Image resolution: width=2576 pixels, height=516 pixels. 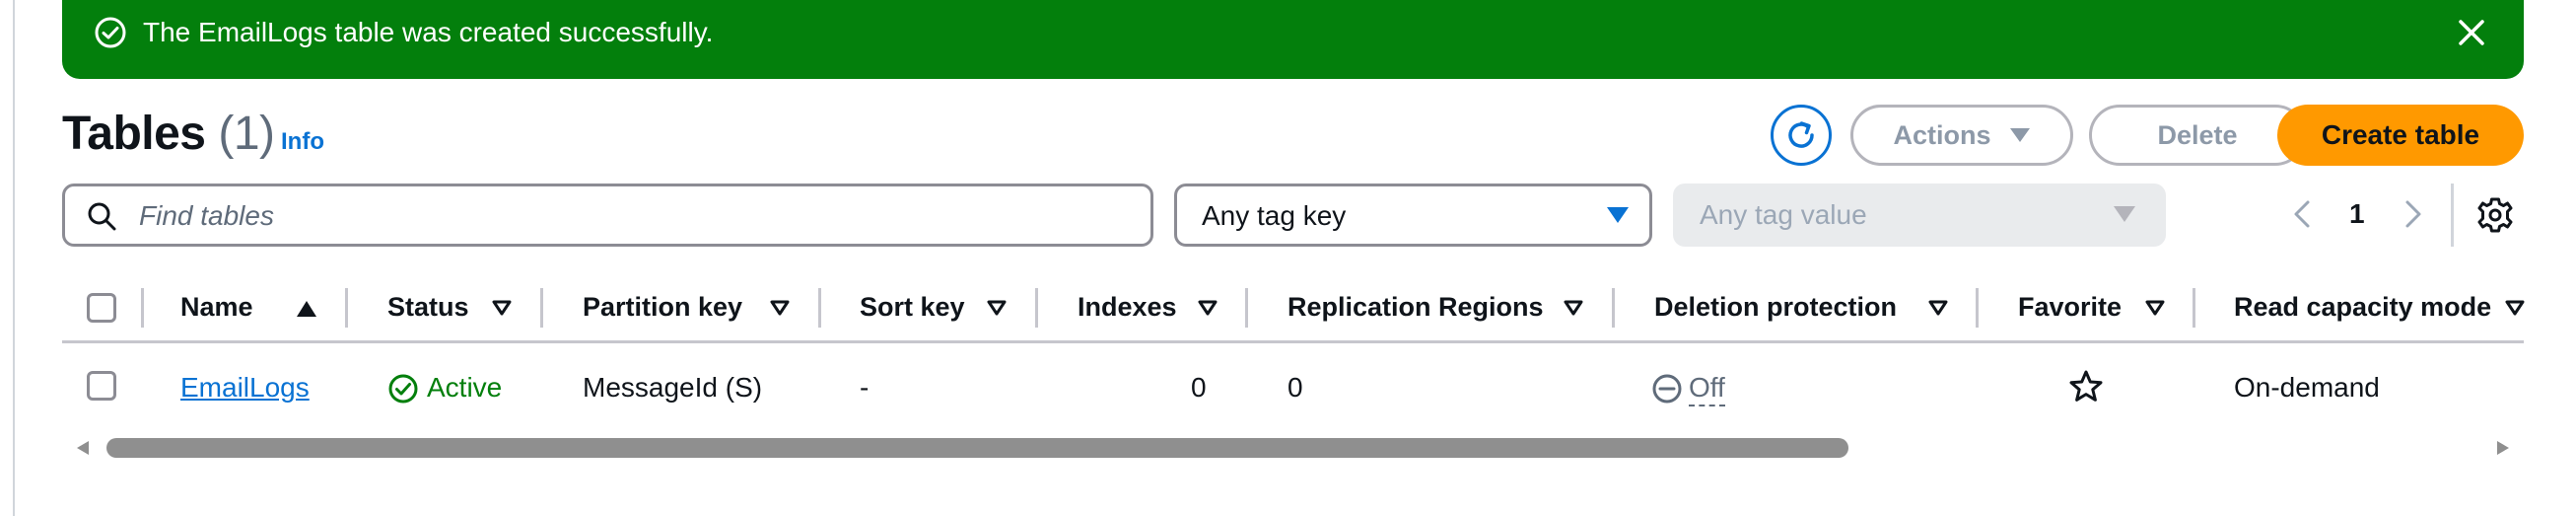 What do you see at coordinates (2070, 307) in the screenshot?
I see `column-header-favorite: Favorite` at bounding box center [2070, 307].